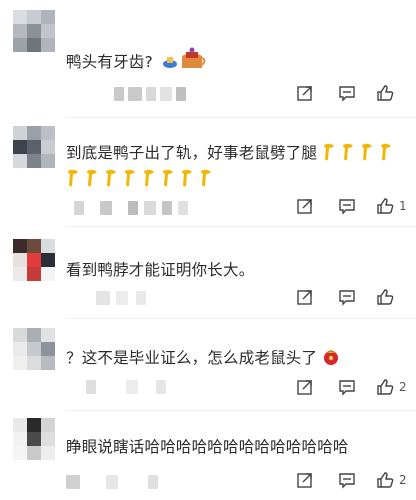  What do you see at coordinates (403, 206) in the screenshot?
I see `like-count: 1` at bounding box center [403, 206].